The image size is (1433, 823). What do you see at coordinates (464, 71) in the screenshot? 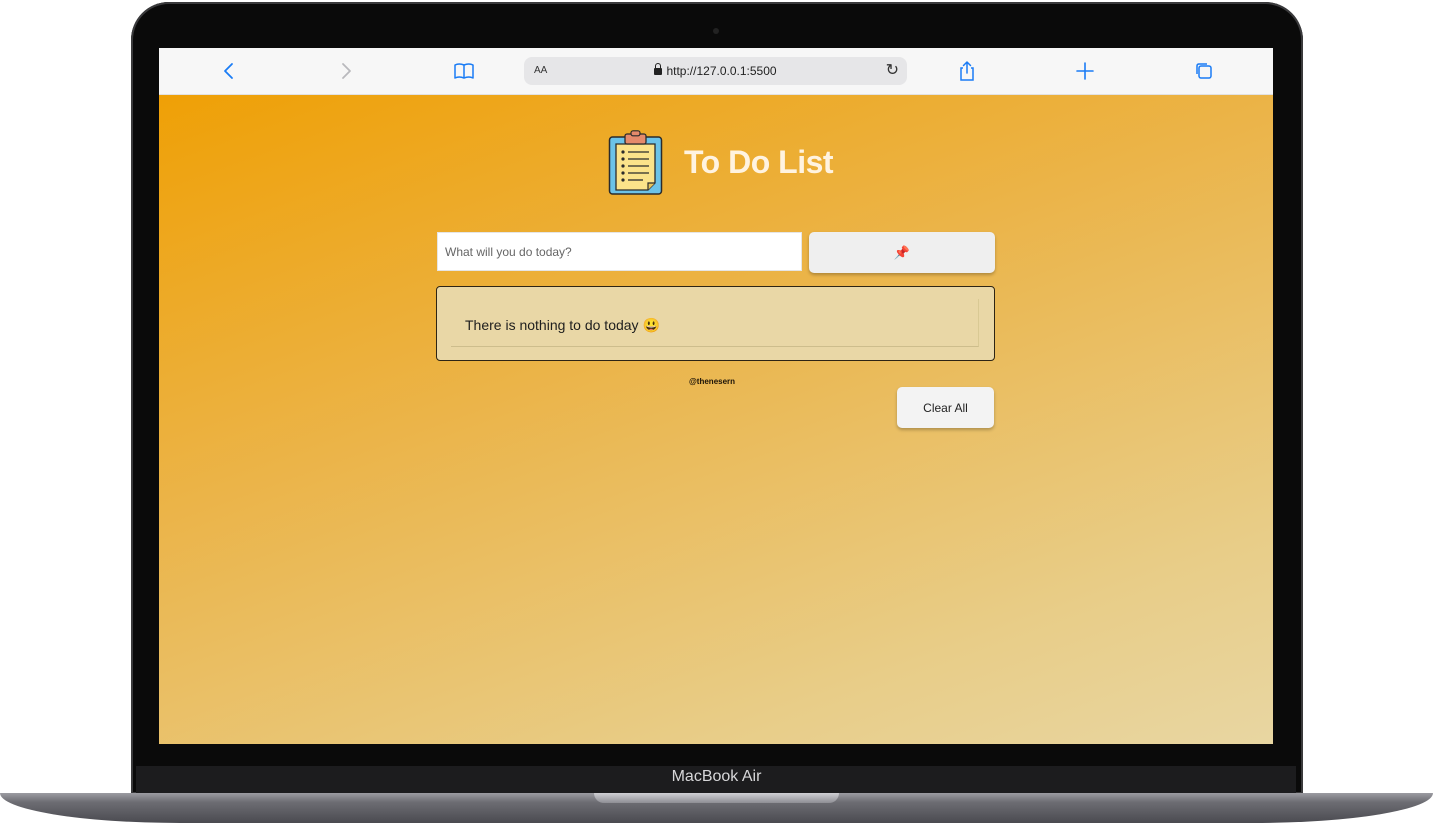
I see `book-icon` at bounding box center [464, 71].